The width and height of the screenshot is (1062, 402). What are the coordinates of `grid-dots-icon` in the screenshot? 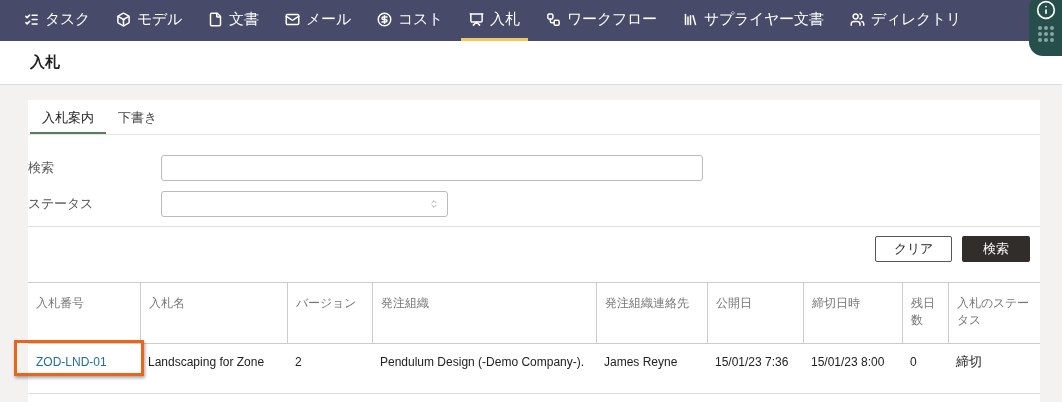 It's located at (1045, 34).